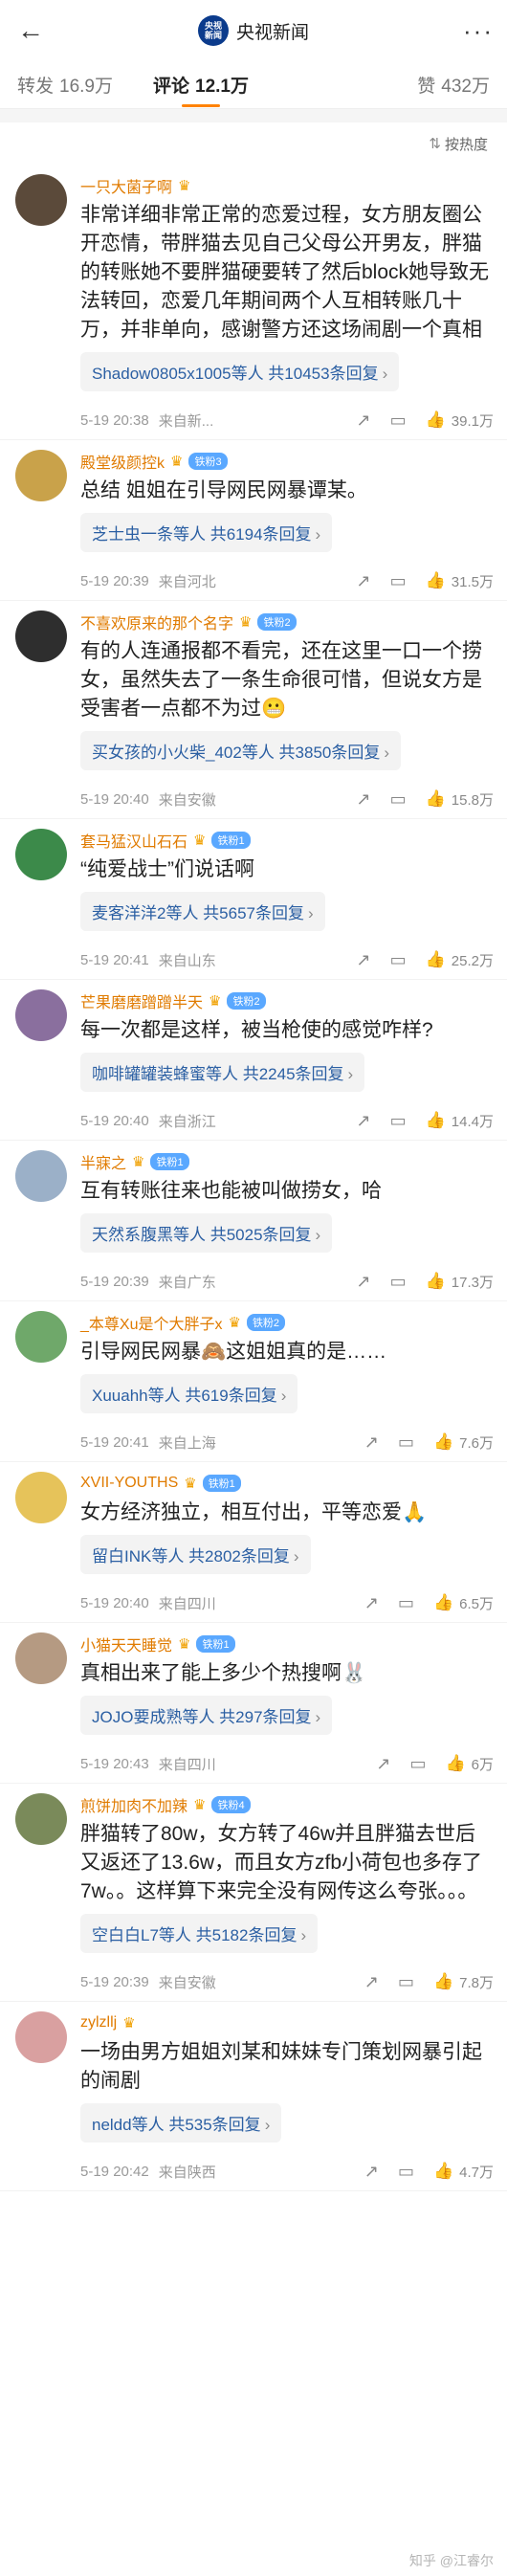  I want to click on comment-meta: 5-19 20:41 来自上海 ↗ ▭ 👍 7.6万, so click(287, 1442).